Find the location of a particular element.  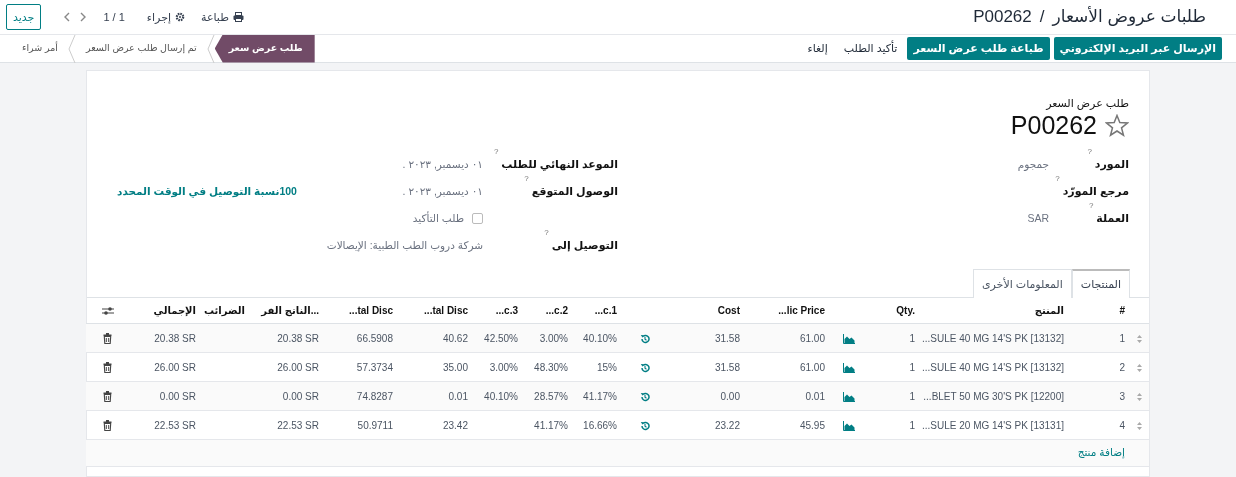

action-button: طباعة طلب عرض السعر is located at coordinates (978, 48).